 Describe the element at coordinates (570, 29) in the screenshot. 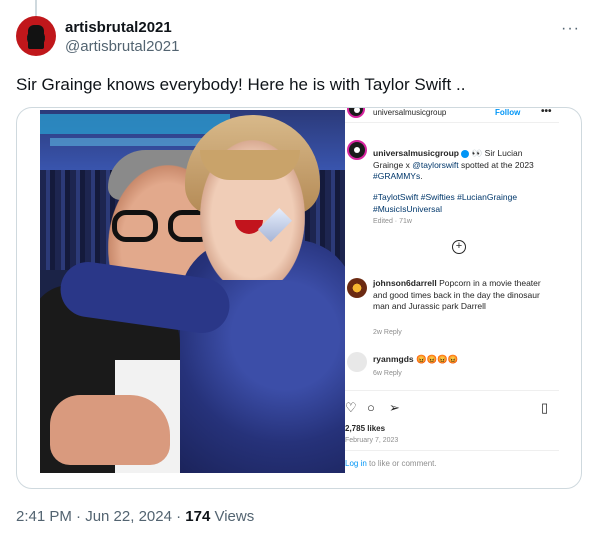

I see `more-options-icon: ···` at that location.